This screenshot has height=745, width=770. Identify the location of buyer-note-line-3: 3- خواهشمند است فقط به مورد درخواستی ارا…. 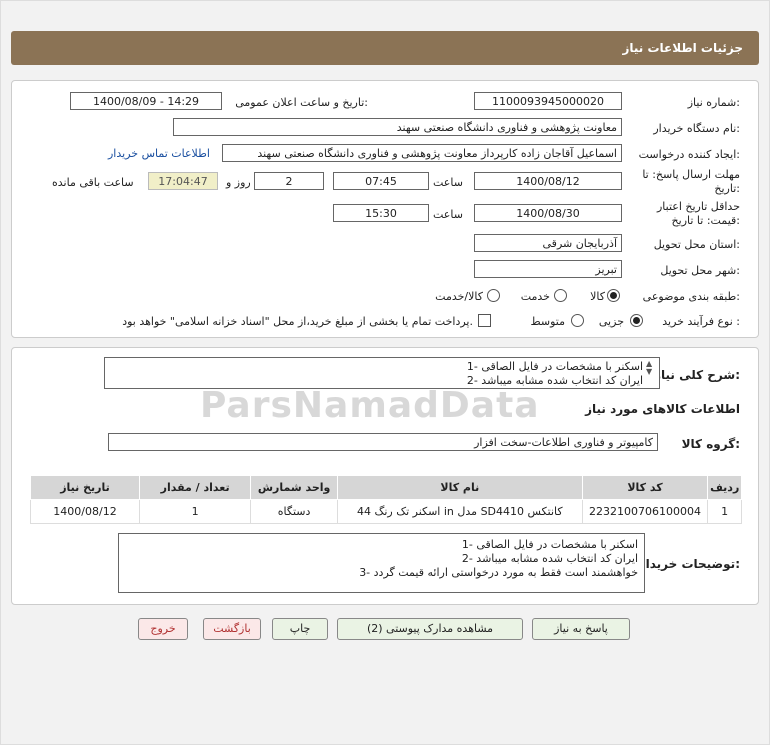
(498, 572).